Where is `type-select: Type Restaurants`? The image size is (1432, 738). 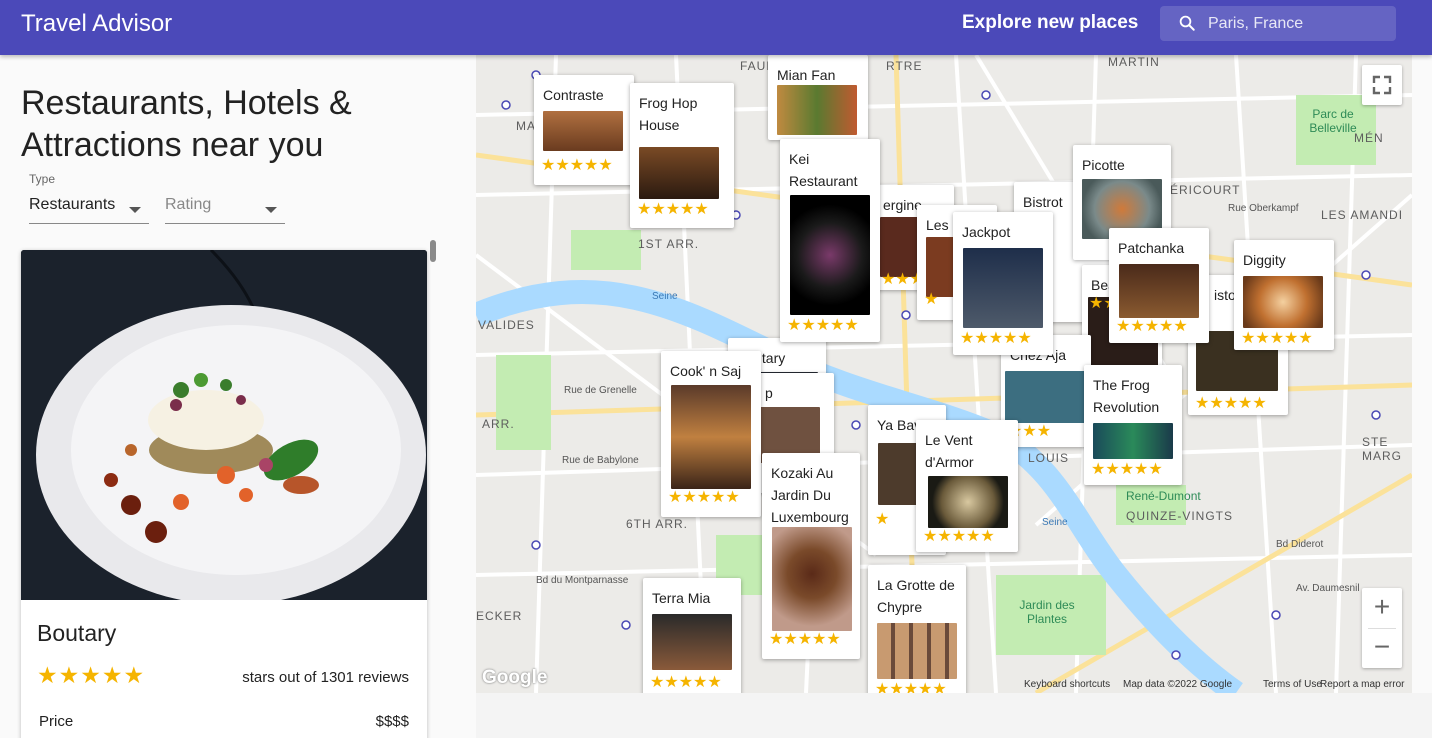
type-select: Type Restaurants is located at coordinates (89, 198).